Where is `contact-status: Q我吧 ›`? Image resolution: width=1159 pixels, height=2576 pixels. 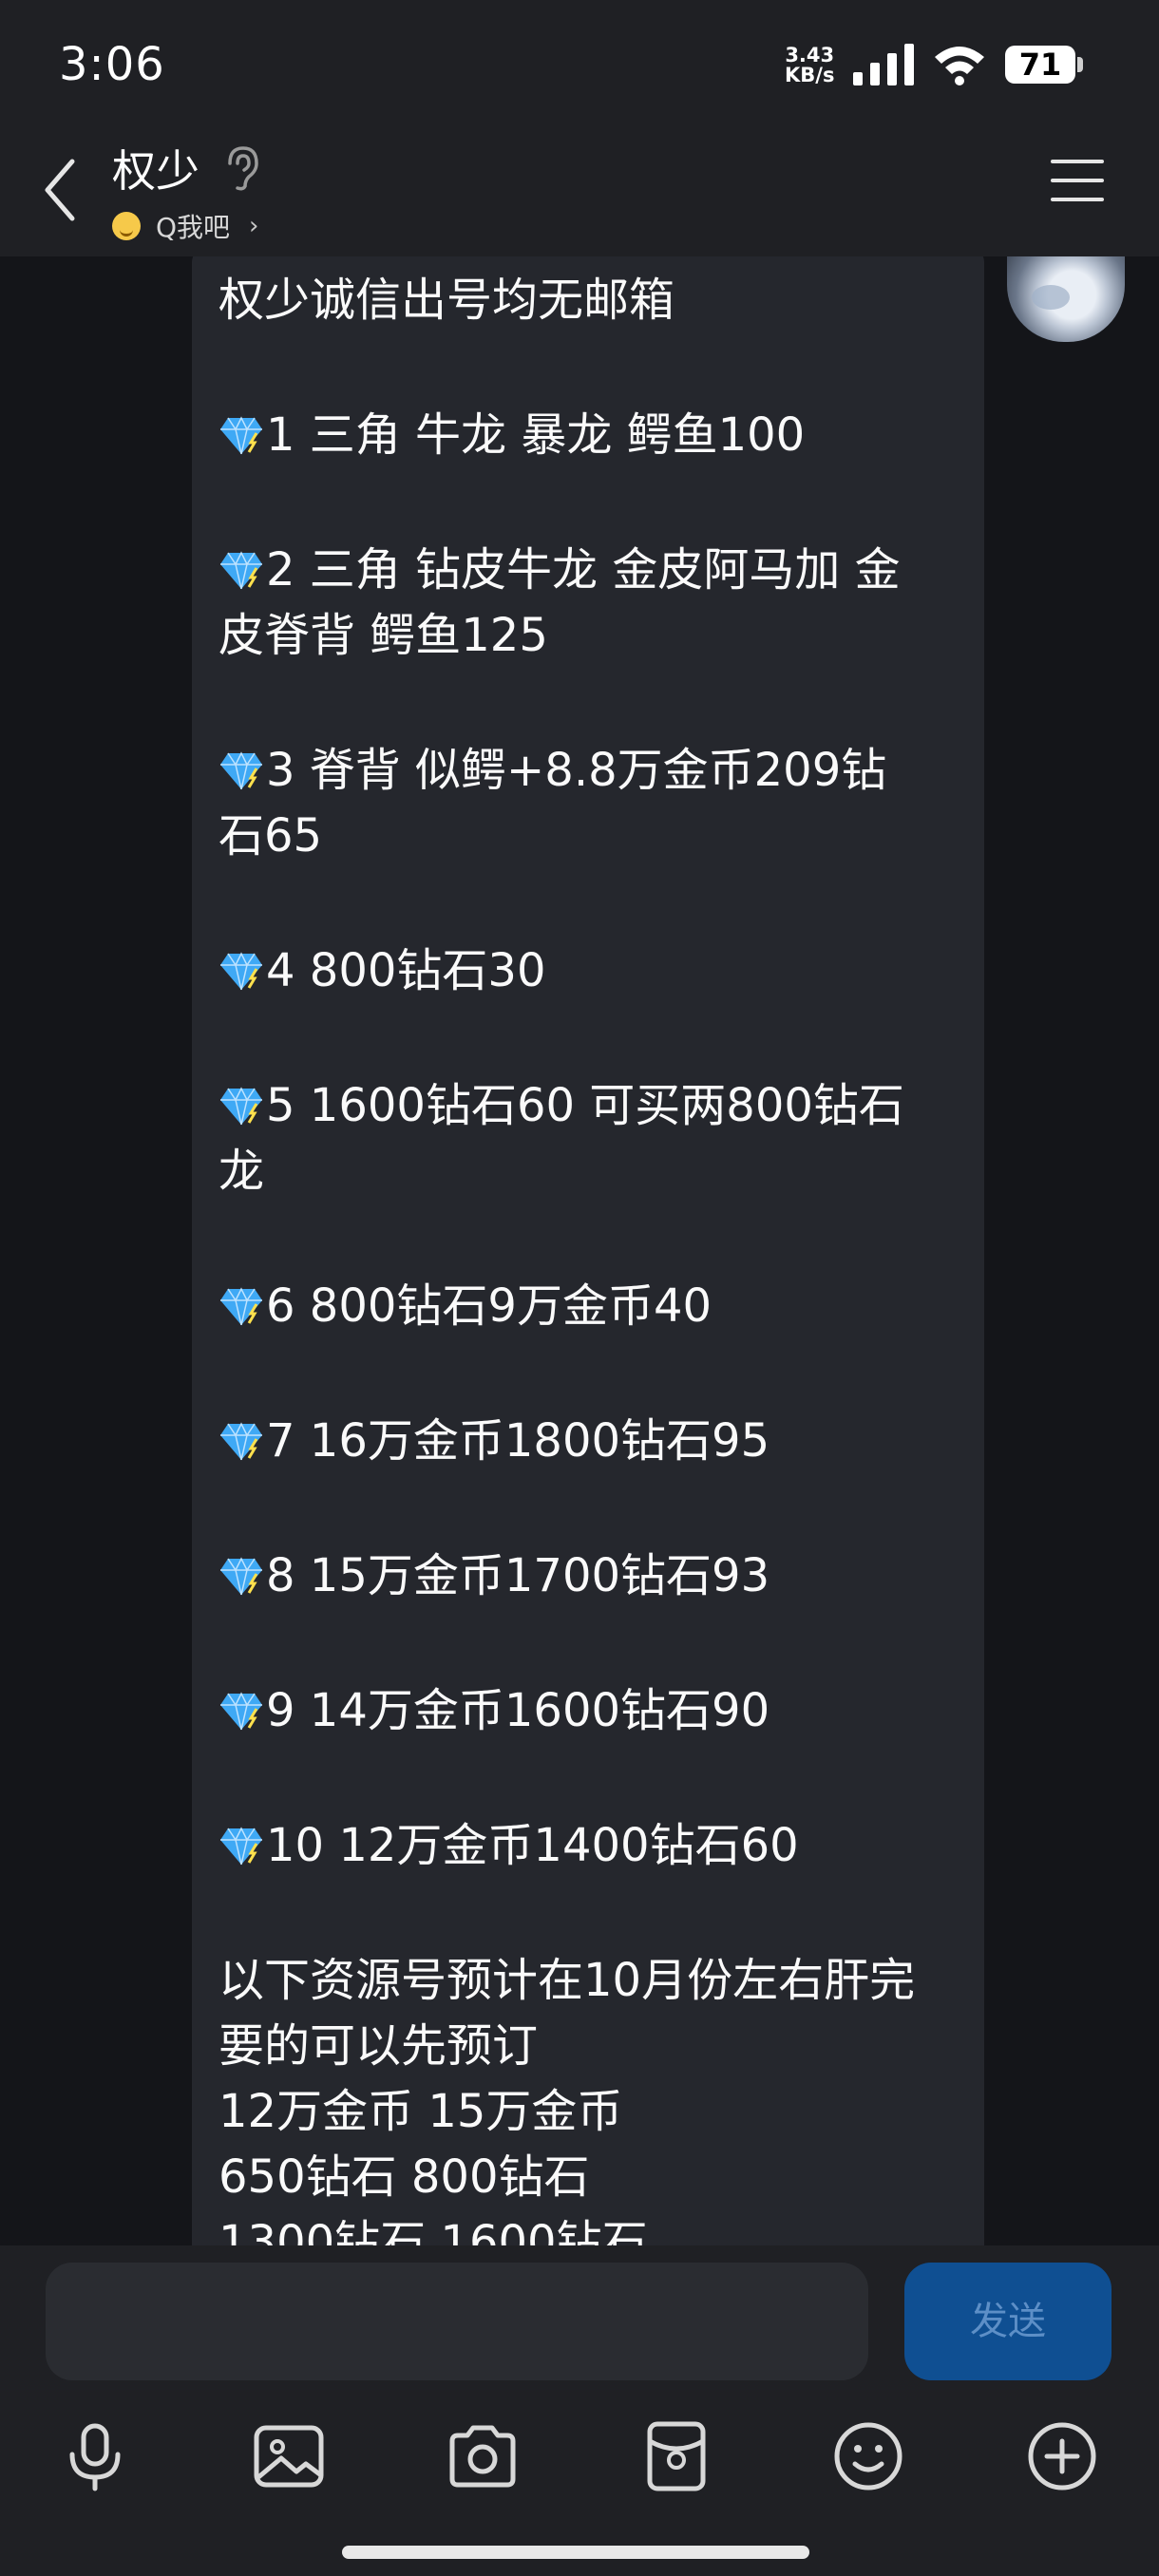 contact-status: Q我吧 › is located at coordinates (185, 226).